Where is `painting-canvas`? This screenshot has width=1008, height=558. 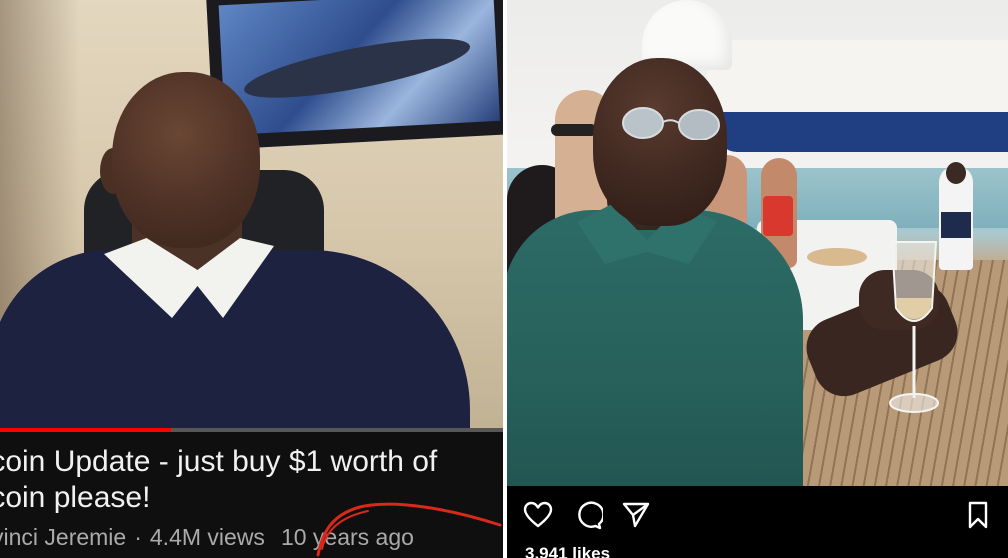 painting-canvas is located at coordinates (359, 68).